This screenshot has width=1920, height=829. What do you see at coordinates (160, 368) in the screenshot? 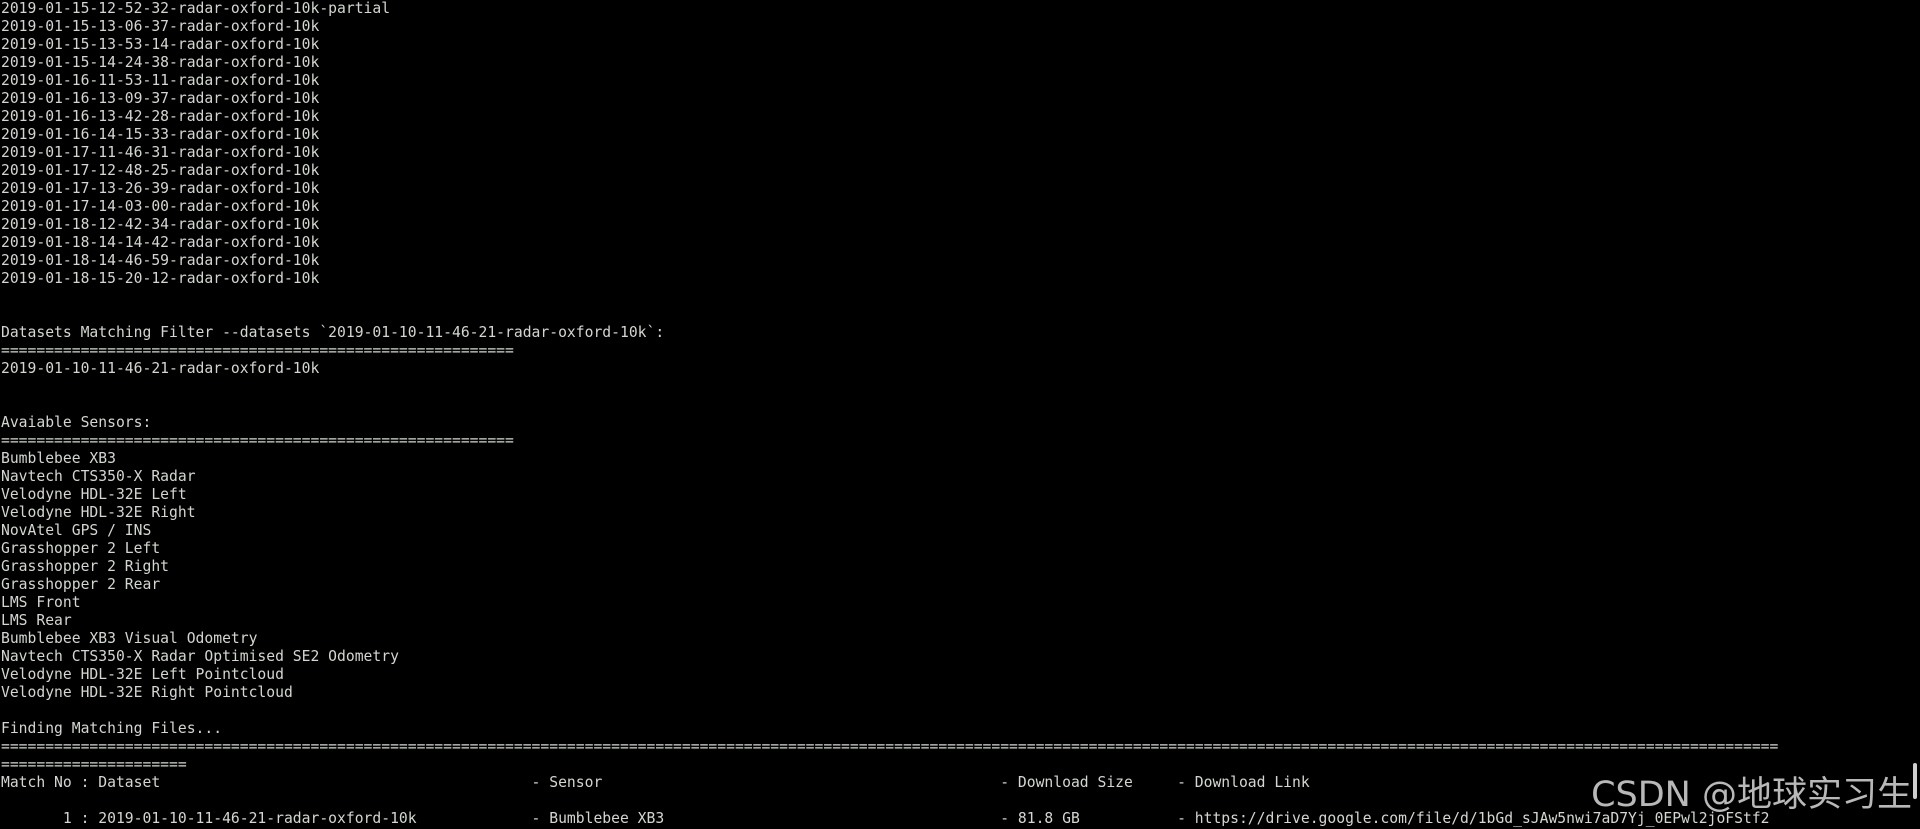
I see `terminal-line: 2019-01-10-11-46-21-radar-oxford-10k` at bounding box center [160, 368].